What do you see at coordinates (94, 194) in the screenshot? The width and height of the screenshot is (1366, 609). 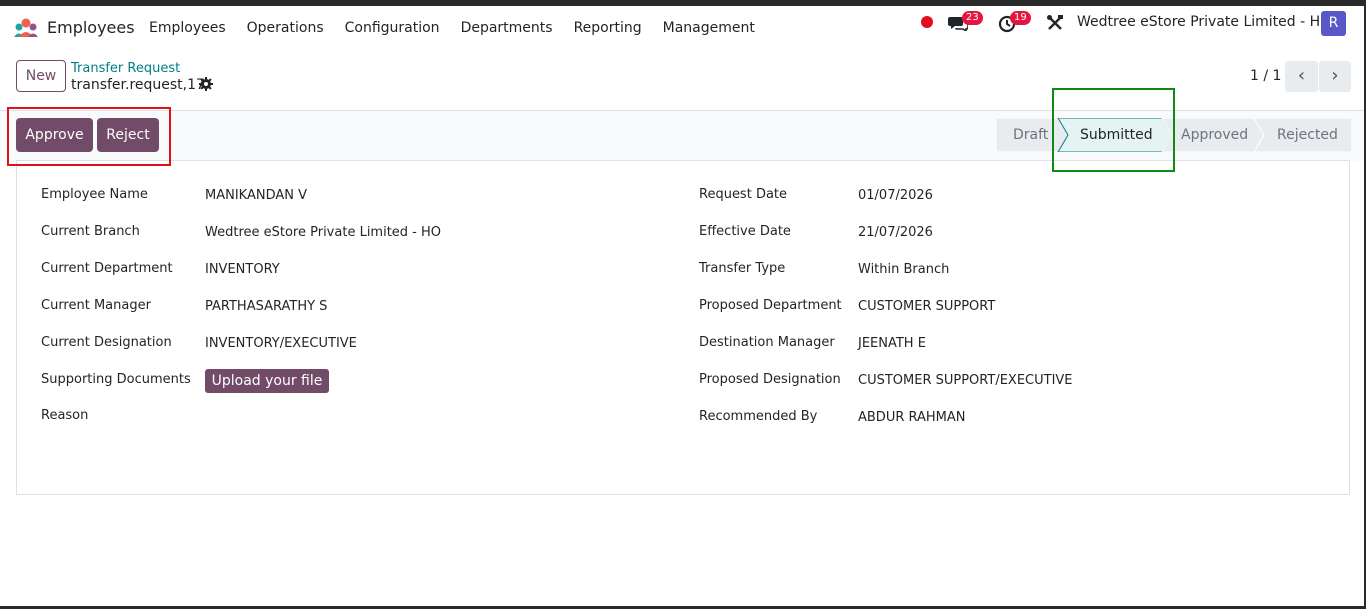 I see `label-employee-name: Employee Name` at bounding box center [94, 194].